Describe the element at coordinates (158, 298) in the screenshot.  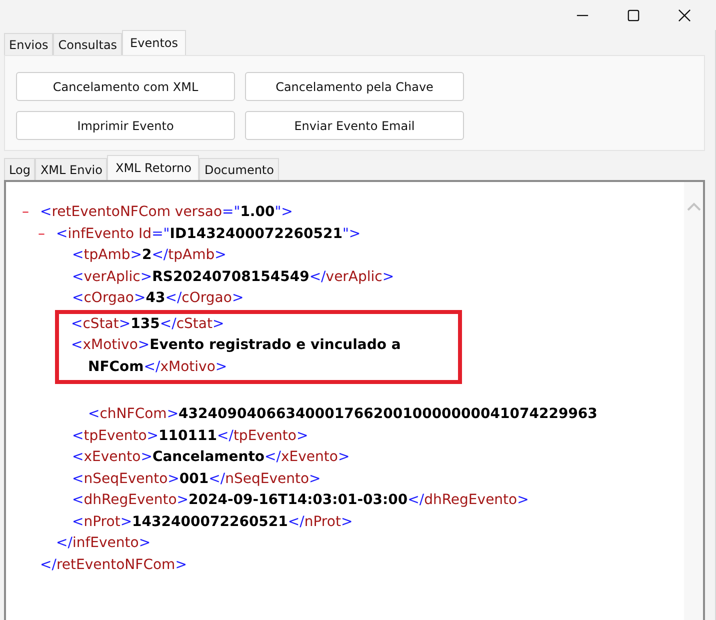
I see `xml-line: <cOrgao>43</cOrgao>` at that location.